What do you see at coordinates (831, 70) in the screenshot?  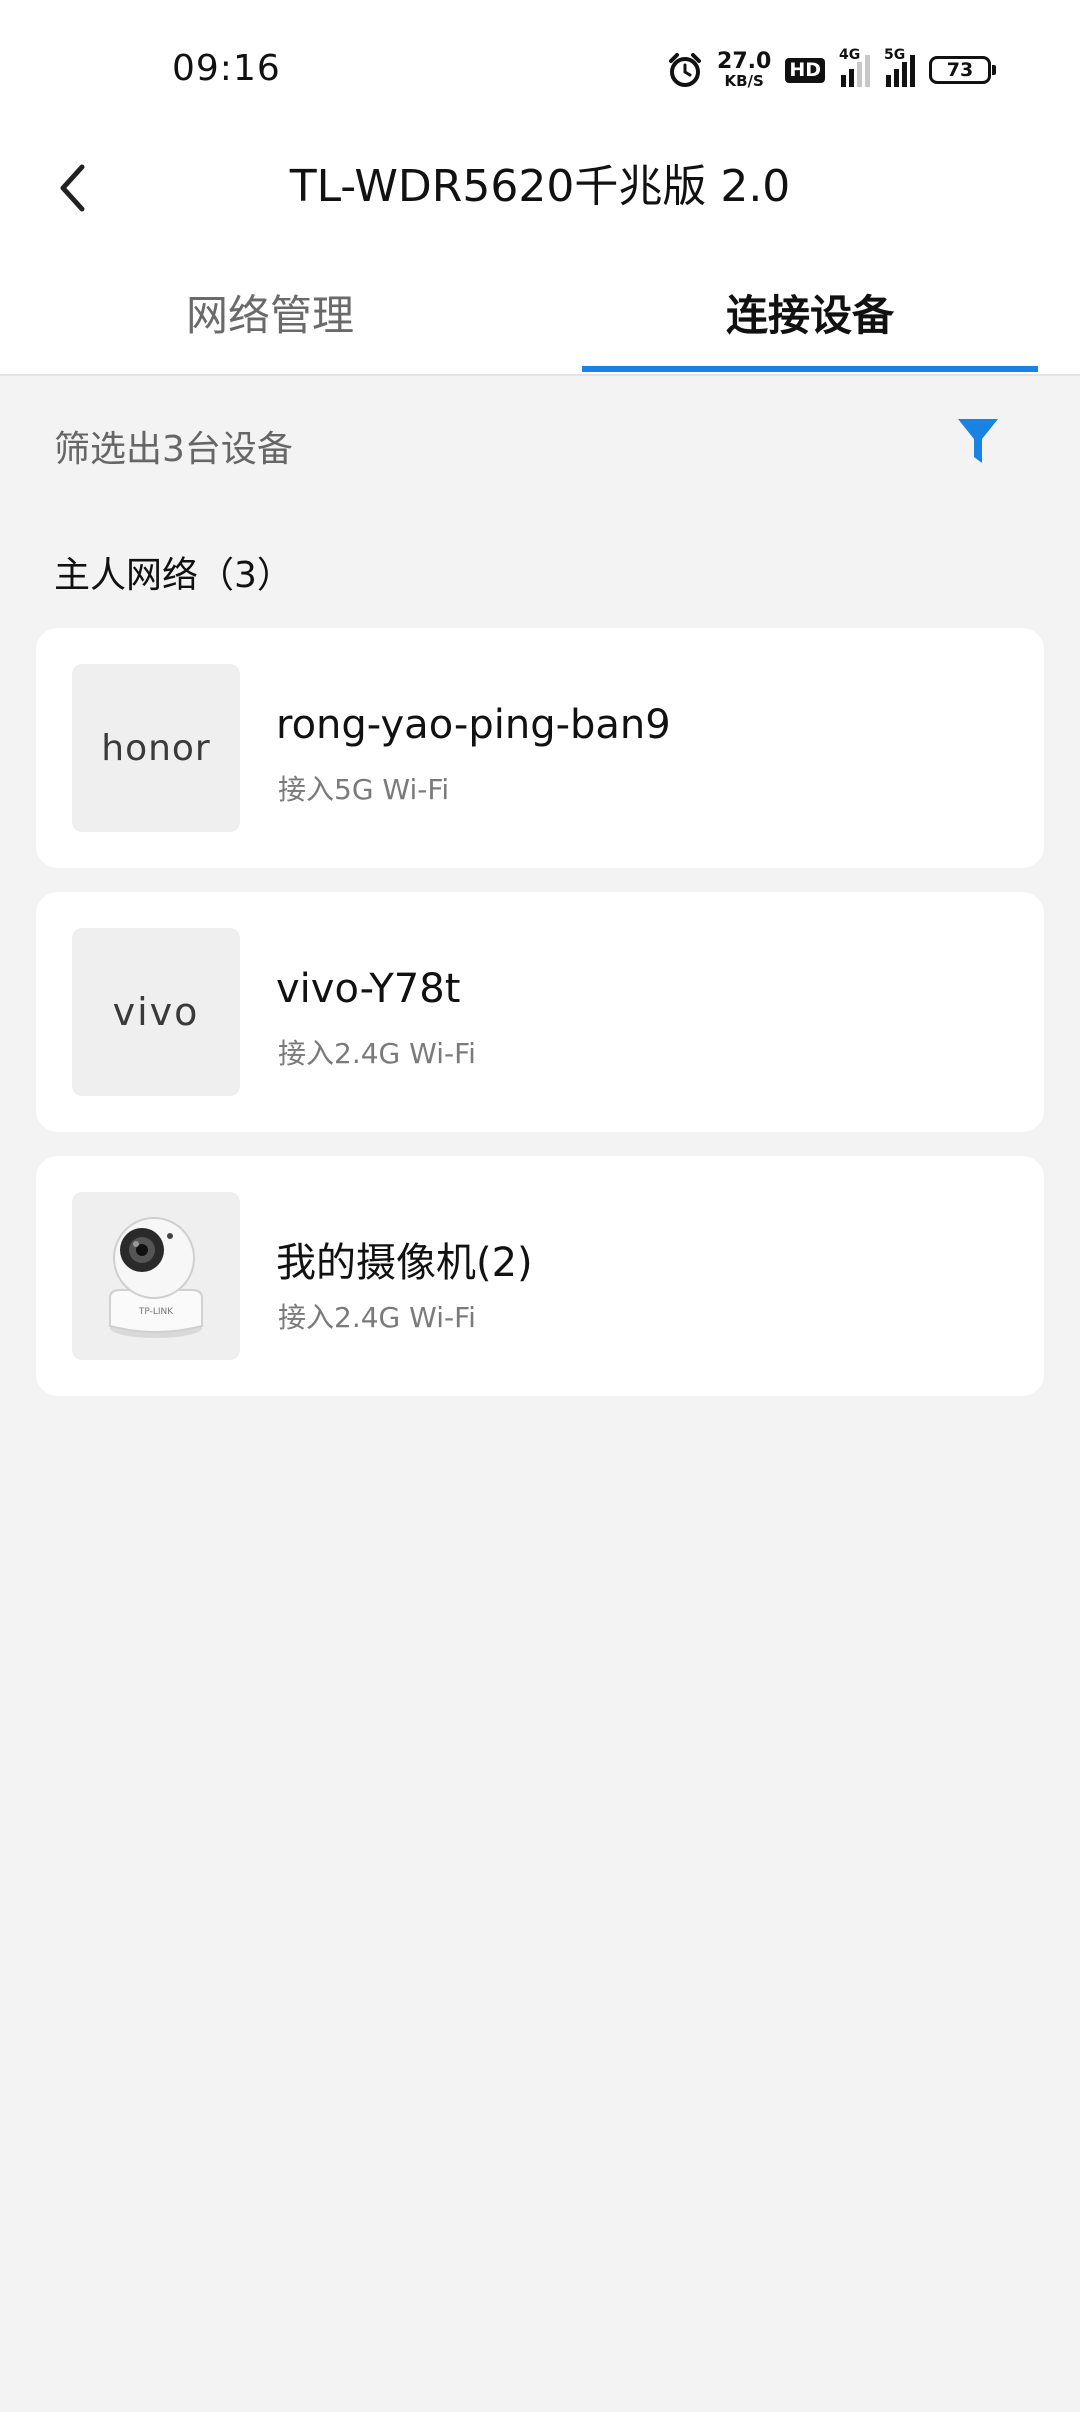 I see `status-icons: 27.0 KB/S HD 4G 5G 73` at bounding box center [831, 70].